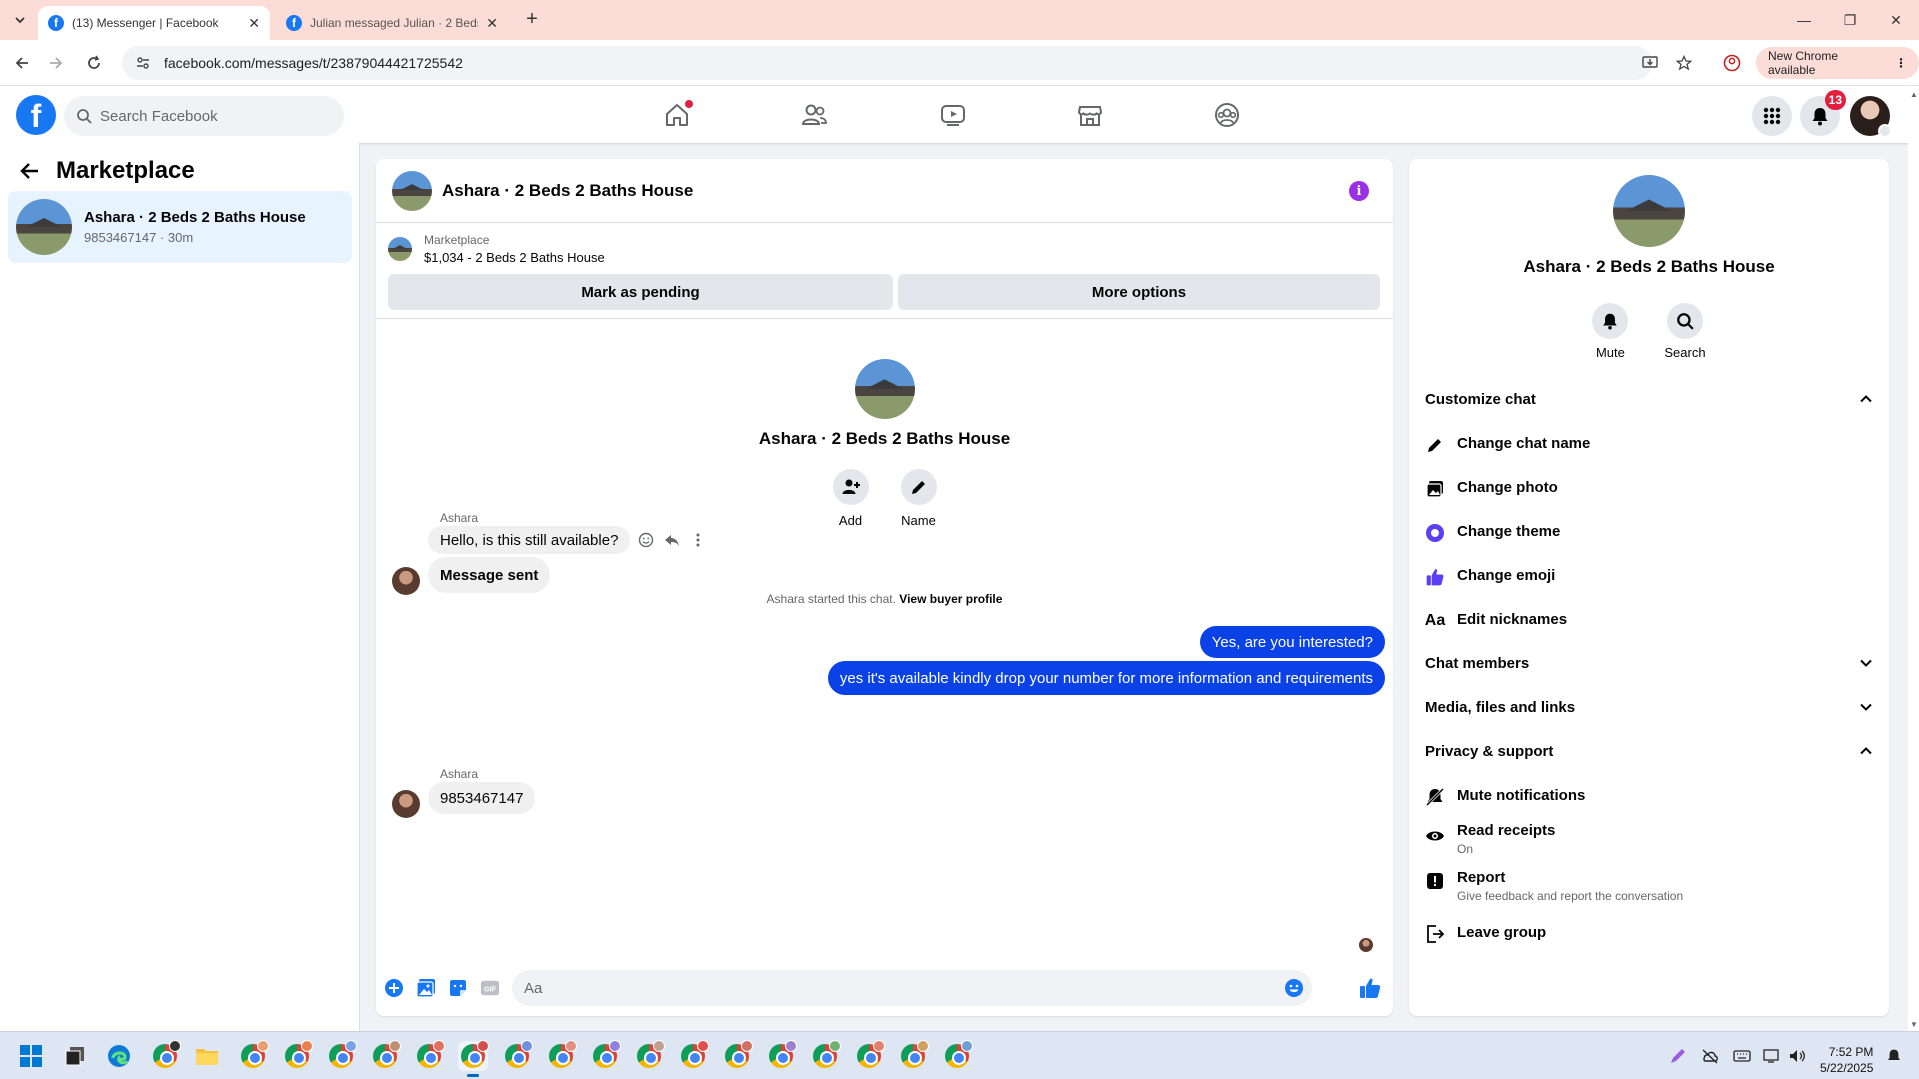  What do you see at coordinates (567, 191) in the screenshot?
I see `chat-title: Ashara · 2 Beds 2 Baths House` at bounding box center [567, 191].